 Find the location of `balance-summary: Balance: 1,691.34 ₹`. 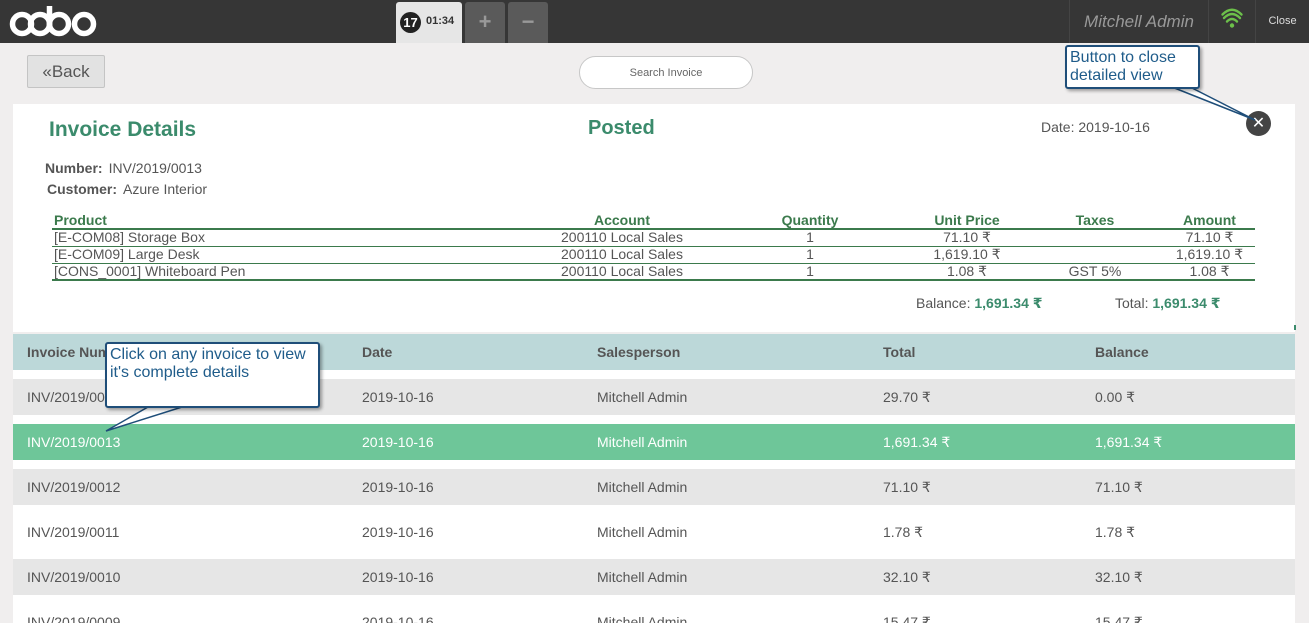

balance-summary: Balance: 1,691.34 ₹ is located at coordinates (979, 303).